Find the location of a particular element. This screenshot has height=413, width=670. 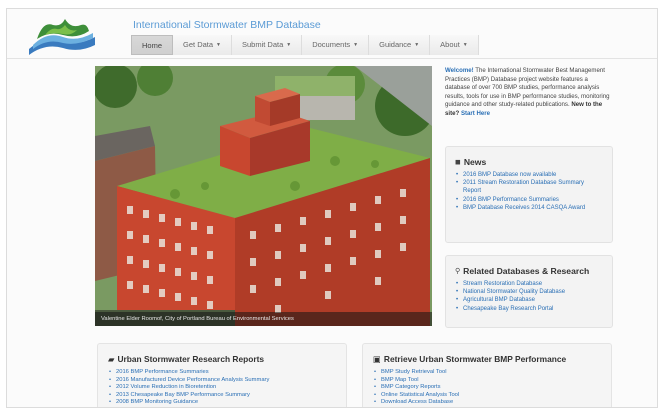

news-item: 2016 BMP Database now available is located at coordinates (529, 175).